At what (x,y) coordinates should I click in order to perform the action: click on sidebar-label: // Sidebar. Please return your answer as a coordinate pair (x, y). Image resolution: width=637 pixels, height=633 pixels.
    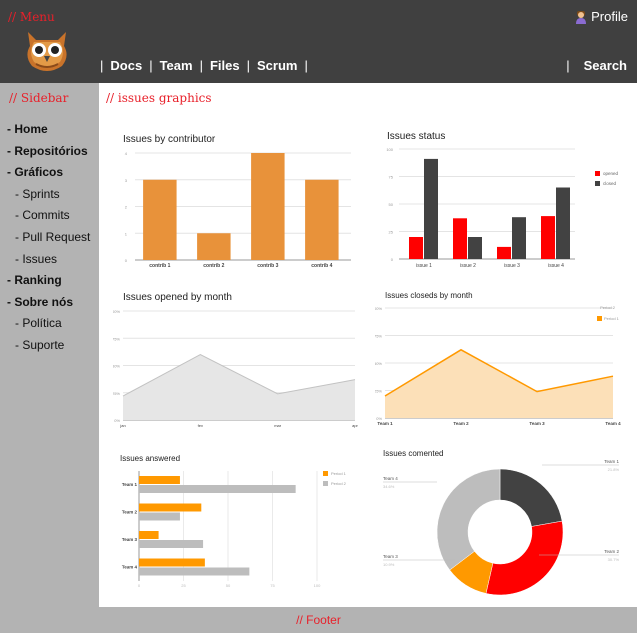
    Looking at the image, I should click on (39, 98).